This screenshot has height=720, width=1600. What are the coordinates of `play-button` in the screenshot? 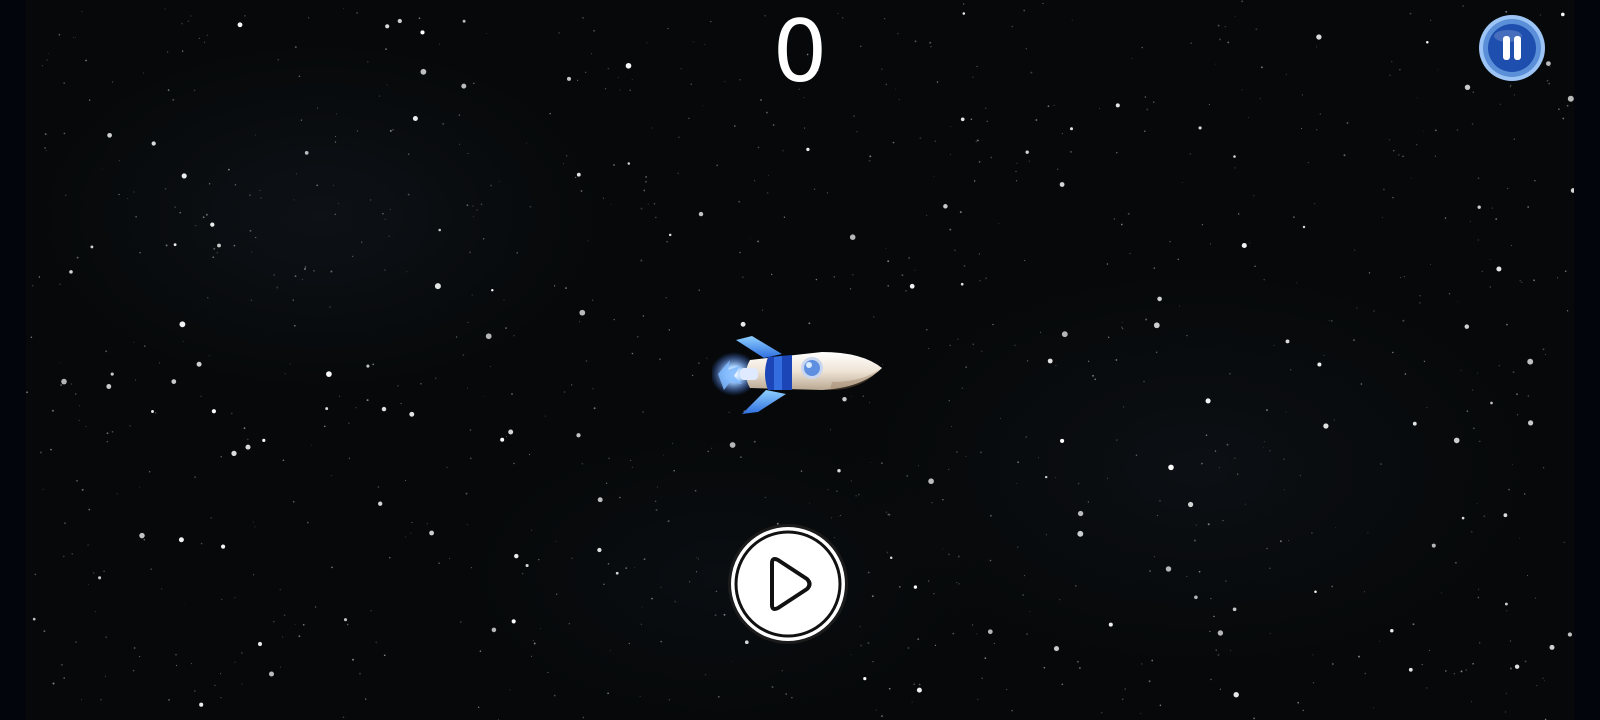 It's located at (788, 584).